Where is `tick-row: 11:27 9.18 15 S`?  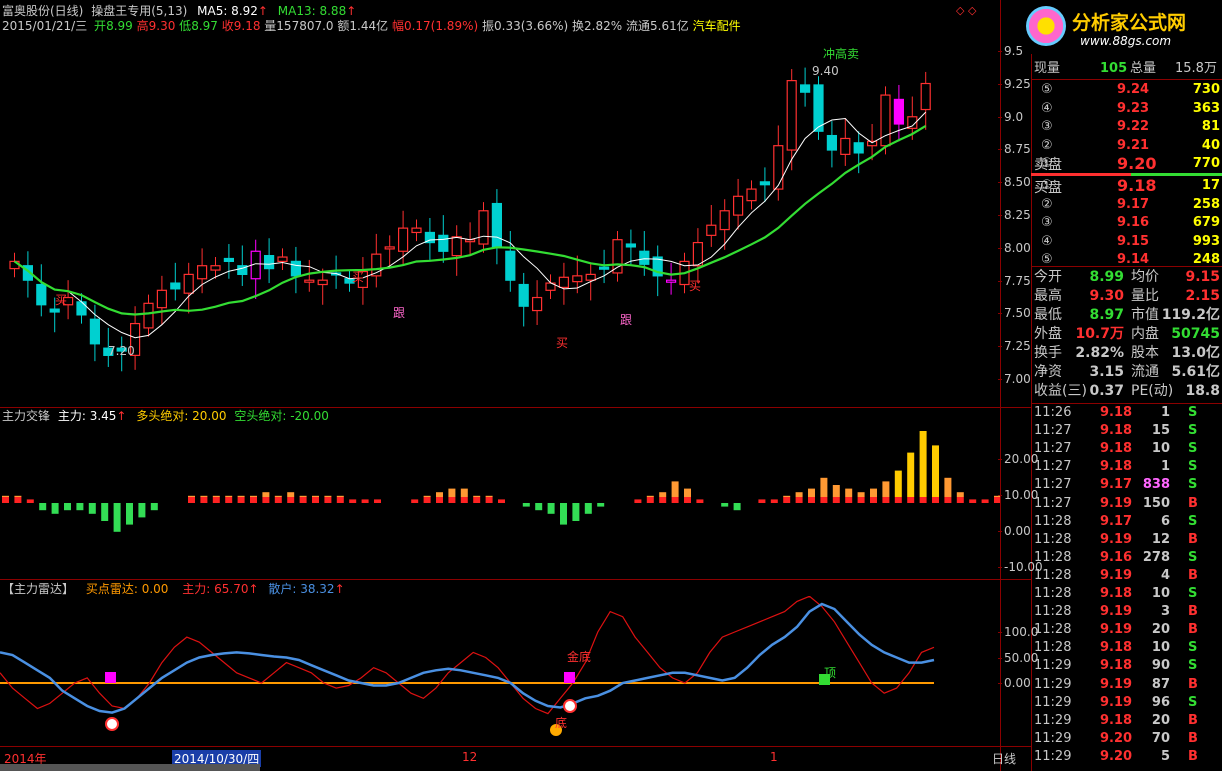
tick-row: 11:27 9.18 15 S is located at coordinates (1128, 431).